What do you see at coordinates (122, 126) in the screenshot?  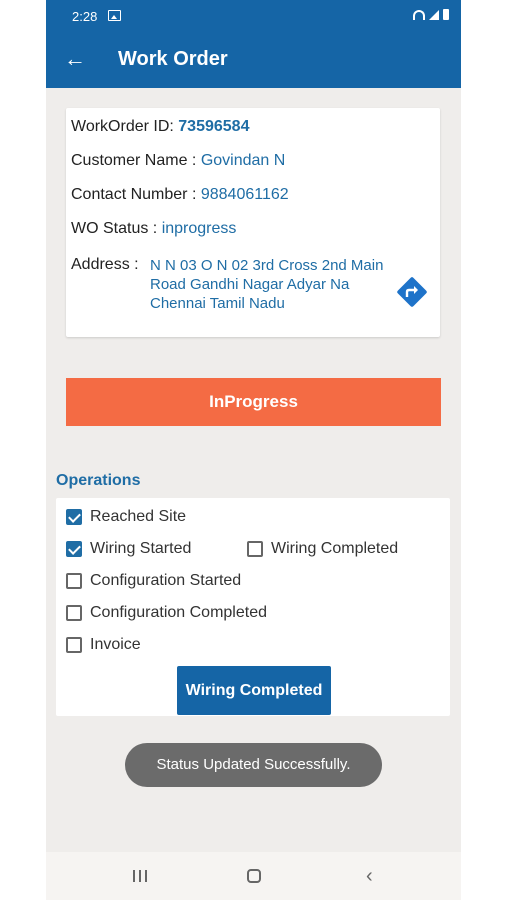 I see `work-order-id-label: WorkOrder ID:` at bounding box center [122, 126].